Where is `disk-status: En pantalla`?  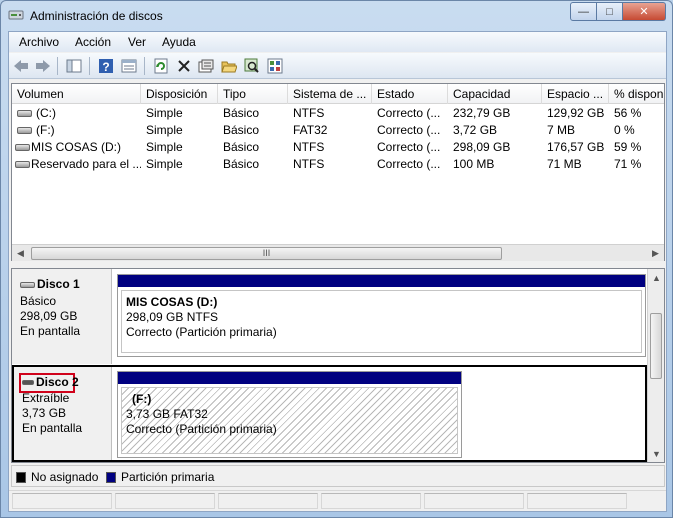
disk-status: En pantalla is located at coordinates (50, 331).